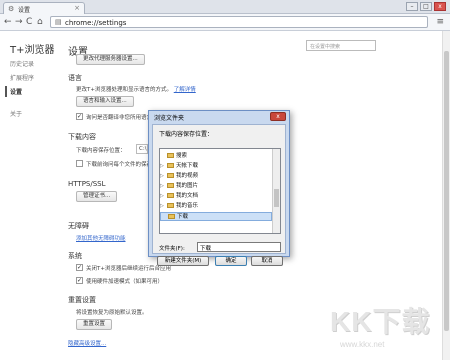  Describe the element at coordinates (125, 282) in the screenshot. I see `hardware-accel-label: 使用硬件加速模式（如果可用）` at that location.